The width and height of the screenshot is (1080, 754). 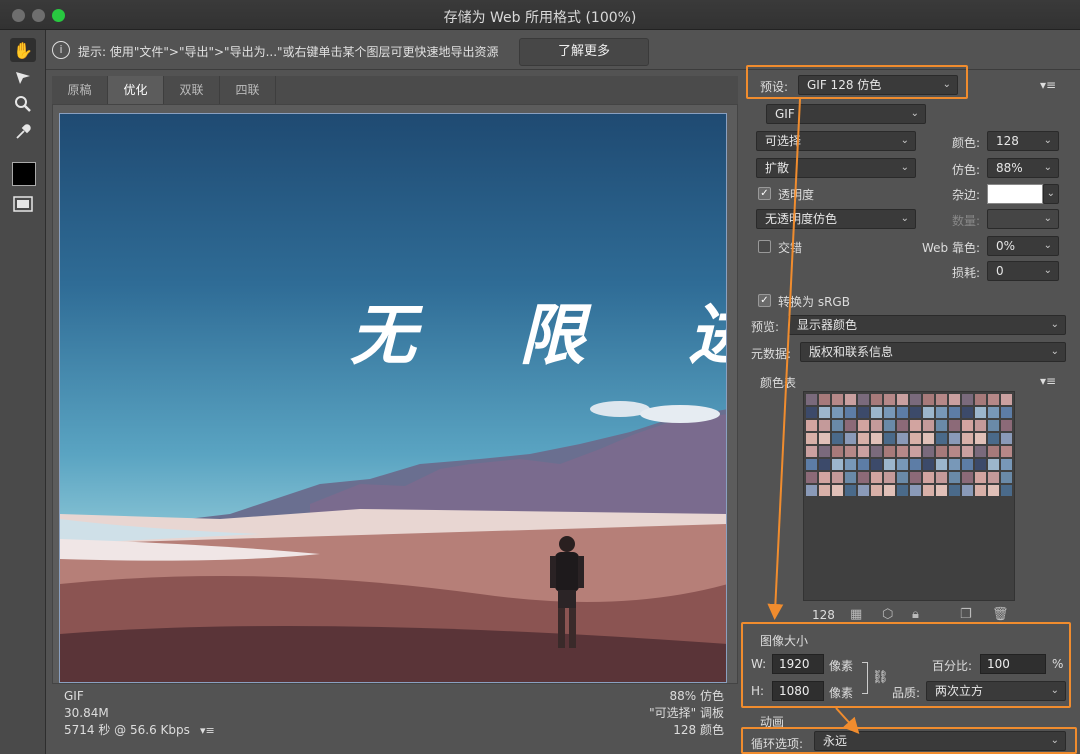 I want to click on matte-color-swatch, so click(x=1015, y=194).